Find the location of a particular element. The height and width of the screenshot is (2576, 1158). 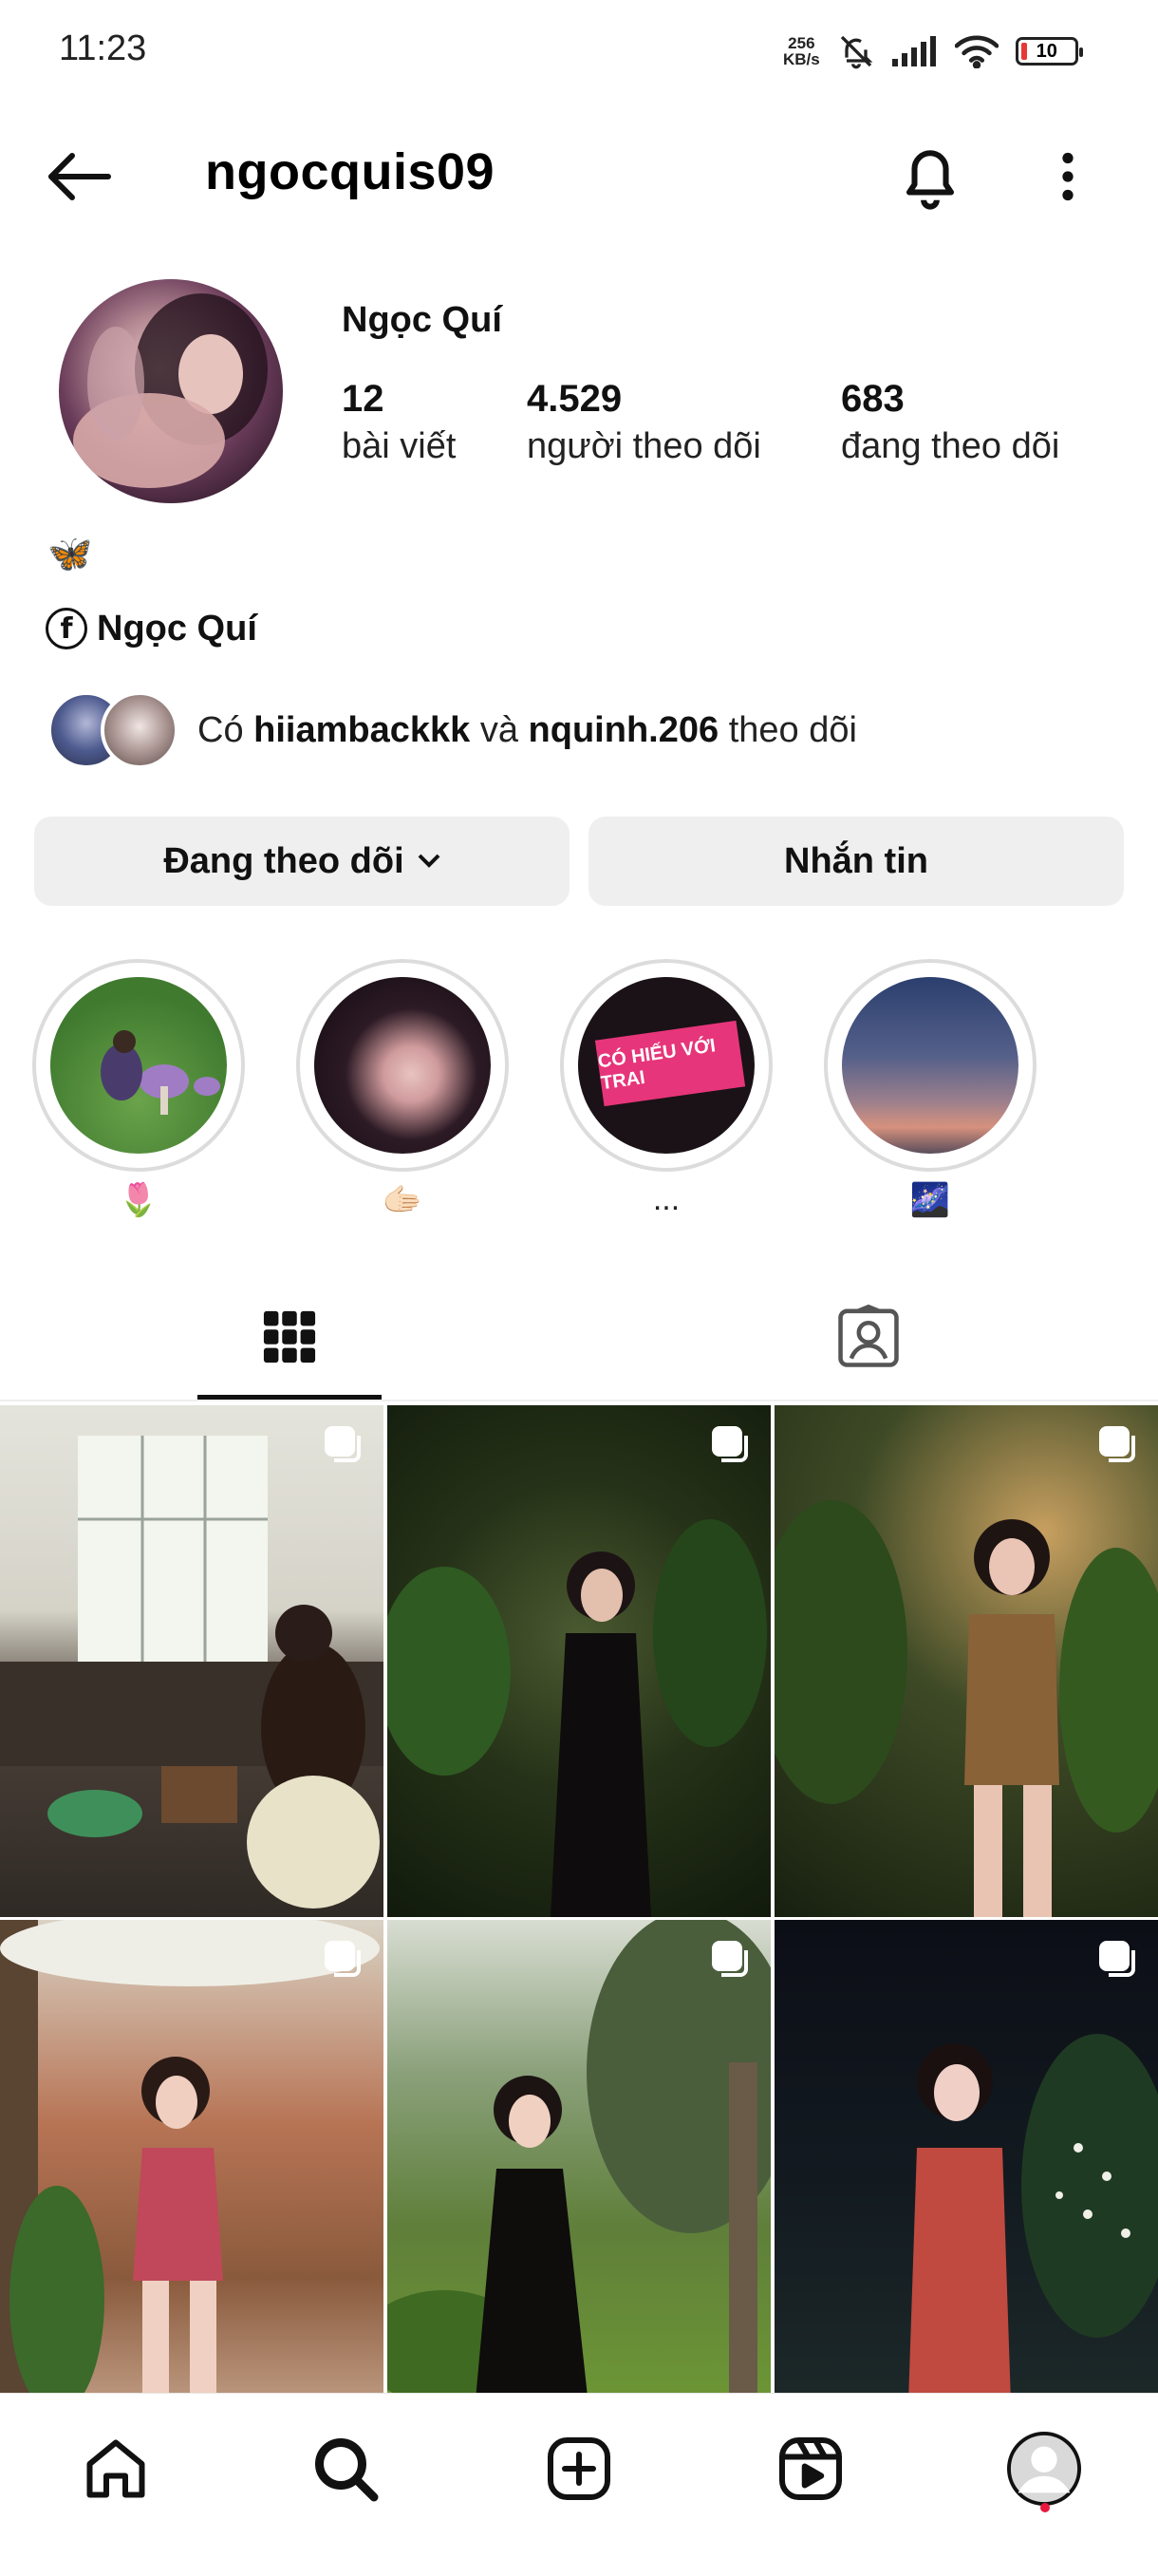

stat-followers: 4.529 người theo dõi is located at coordinates (644, 422).